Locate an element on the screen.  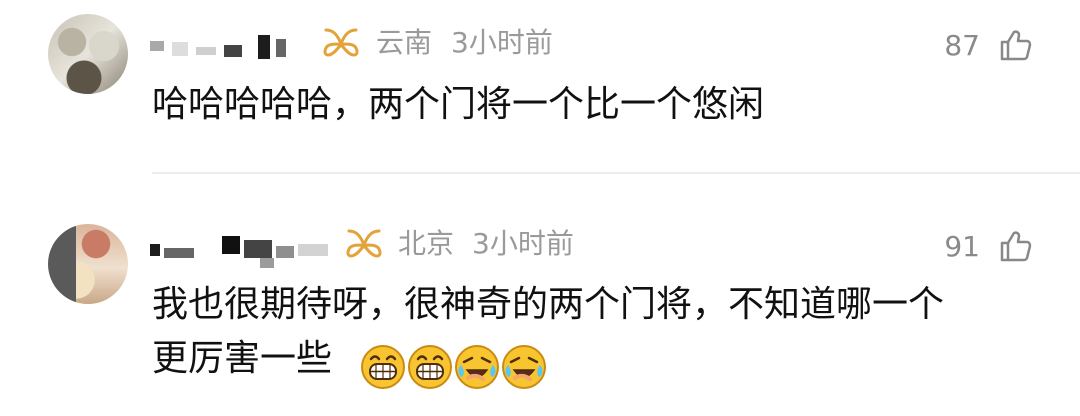
comment-text-line-1: 我也很期待呀，很神奇的两个门将，不知道哪一个 is located at coordinates (548, 304).